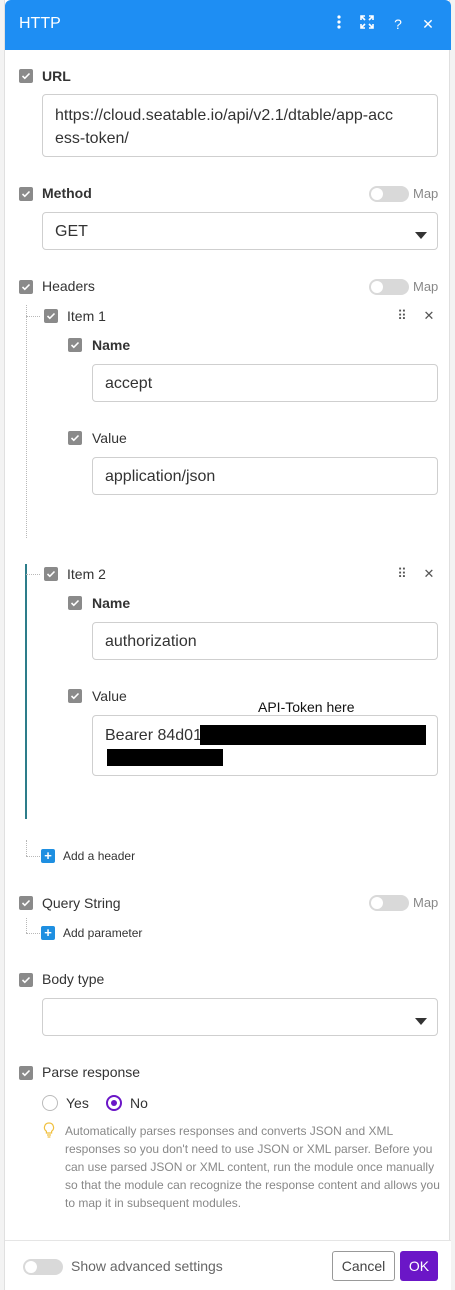 Image resolution: width=455 pixels, height=1290 pixels. What do you see at coordinates (147, 1266) in the screenshot?
I see `advanced-settings-label: Show advanced settings` at bounding box center [147, 1266].